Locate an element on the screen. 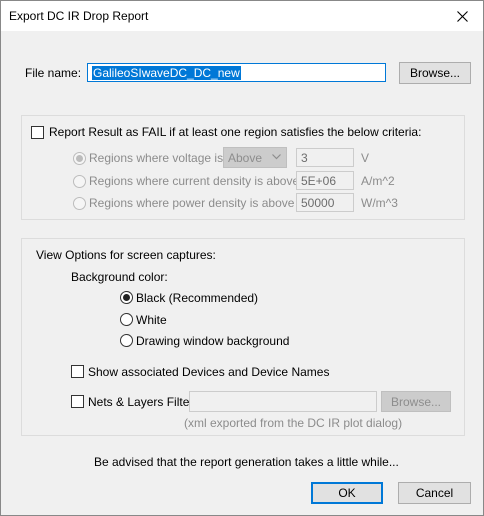 The height and width of the screenshot is (516, 484). voltage-comparator-select: Above is located at coordinates (255, 157).